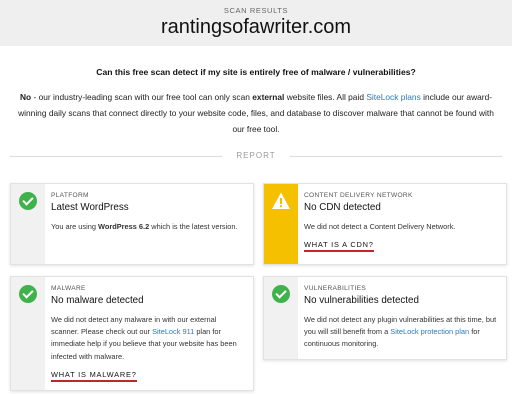 This screenshot has width=512, height=394. What do you see at coordinates (256, 27) in the screenshot?
I see `scanned-site-name: rantingsofawriter.com` at bounding box center [256, 27].